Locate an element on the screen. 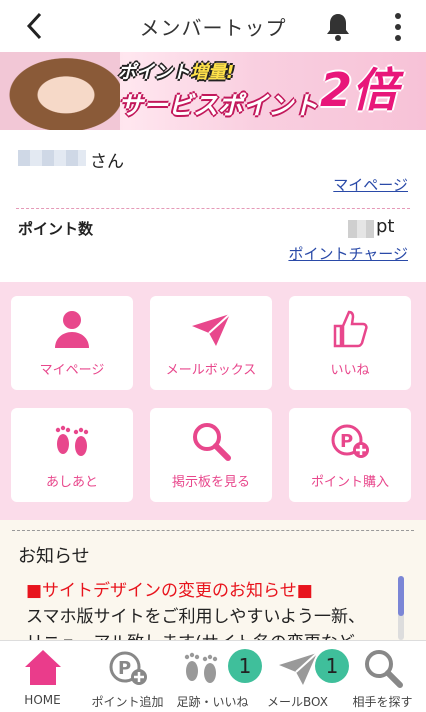 Image resolution: width=426 pixels, height=712 pixels. username-suffix: さん is located at coordinates (107, 162).